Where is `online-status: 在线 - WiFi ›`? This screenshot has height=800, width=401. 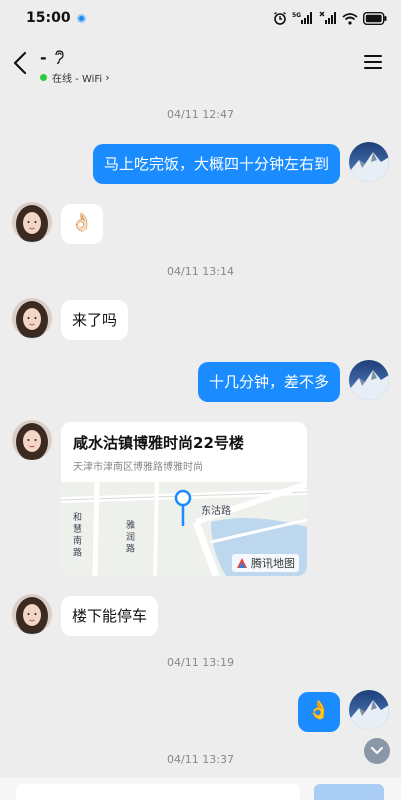 online-status: 在线 - WiFi › is located at coordinates (75, 77).